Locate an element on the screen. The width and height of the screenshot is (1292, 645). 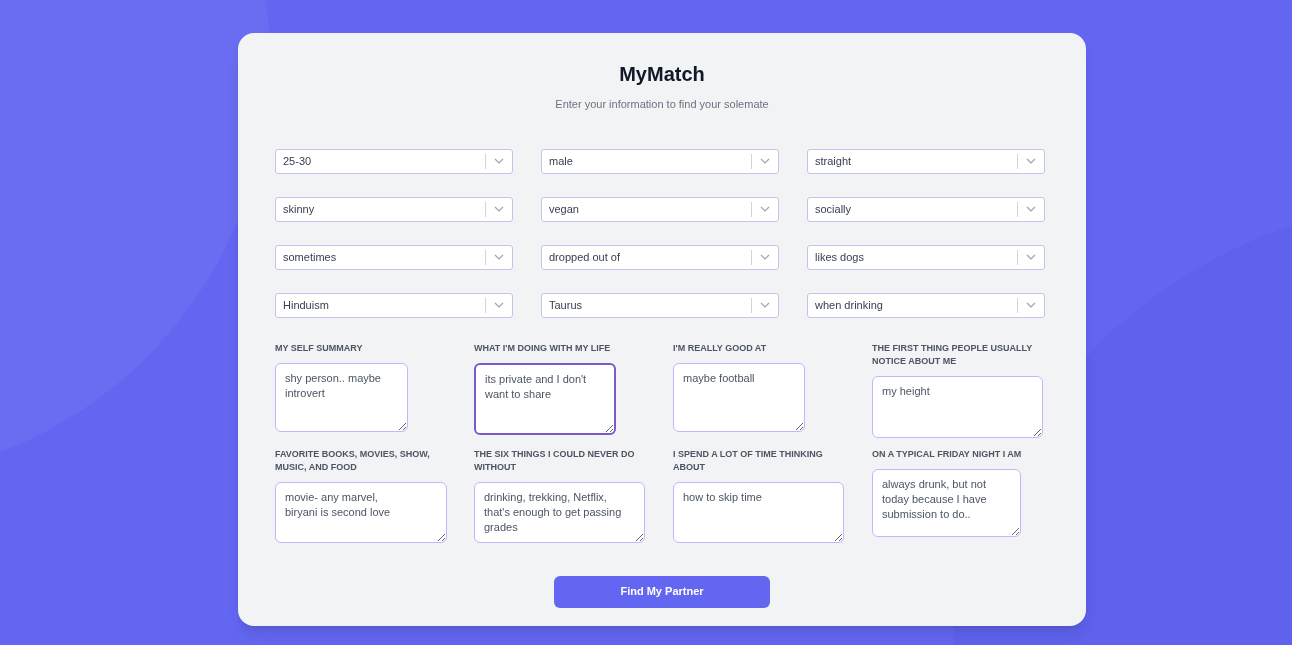
question-label: THE SIX THINGS I COULD NEVER DO WITHOUT is located at coordinates (555, 460).